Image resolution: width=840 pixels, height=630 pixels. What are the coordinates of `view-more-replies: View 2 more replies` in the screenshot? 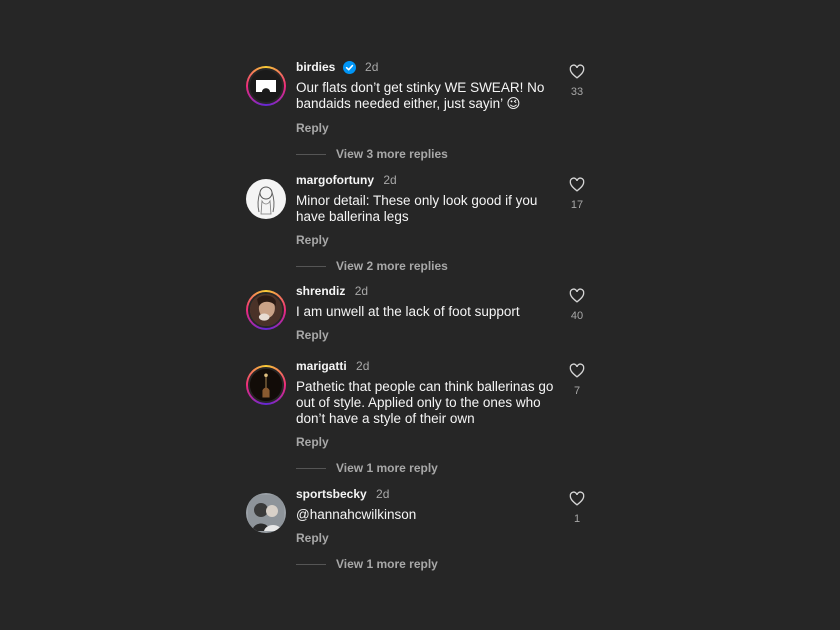 It's located at (372, 266).